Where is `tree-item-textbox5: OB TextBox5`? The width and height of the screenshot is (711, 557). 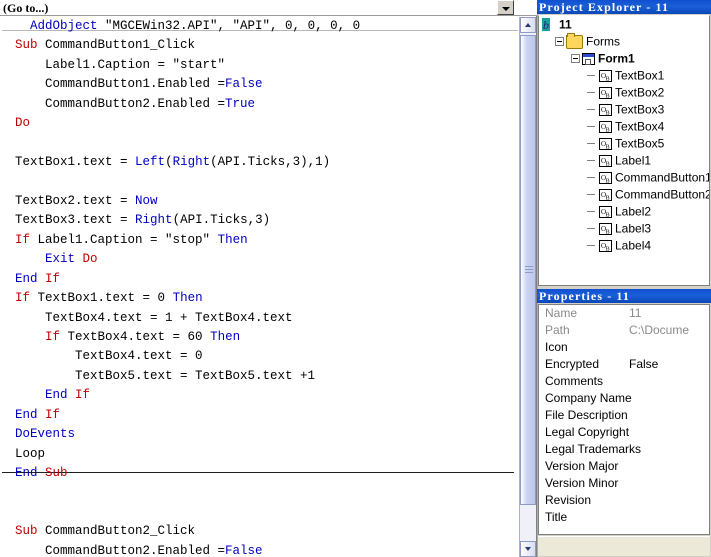
tree-item-textbox5: OB TextBox5 is located at coordinates (624, 143).